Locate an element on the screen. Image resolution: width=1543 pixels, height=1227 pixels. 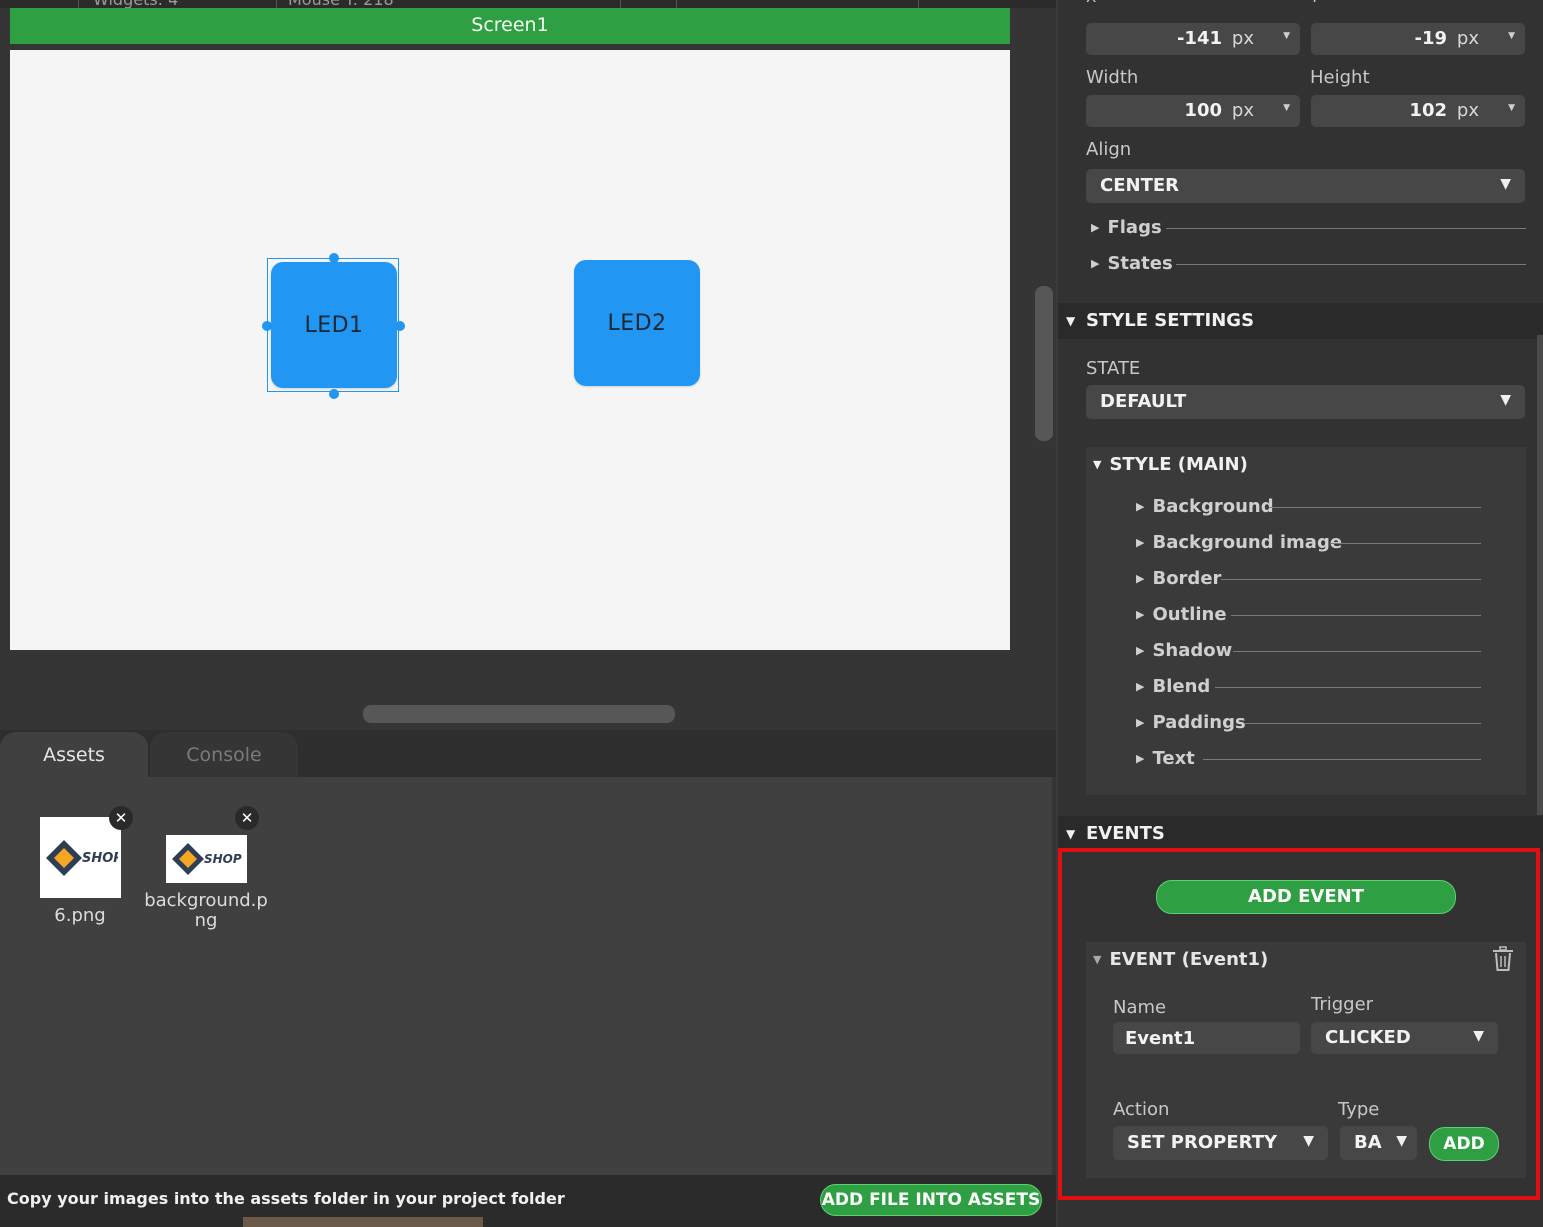
width-label: Width is located at coordinates (1112, 77).